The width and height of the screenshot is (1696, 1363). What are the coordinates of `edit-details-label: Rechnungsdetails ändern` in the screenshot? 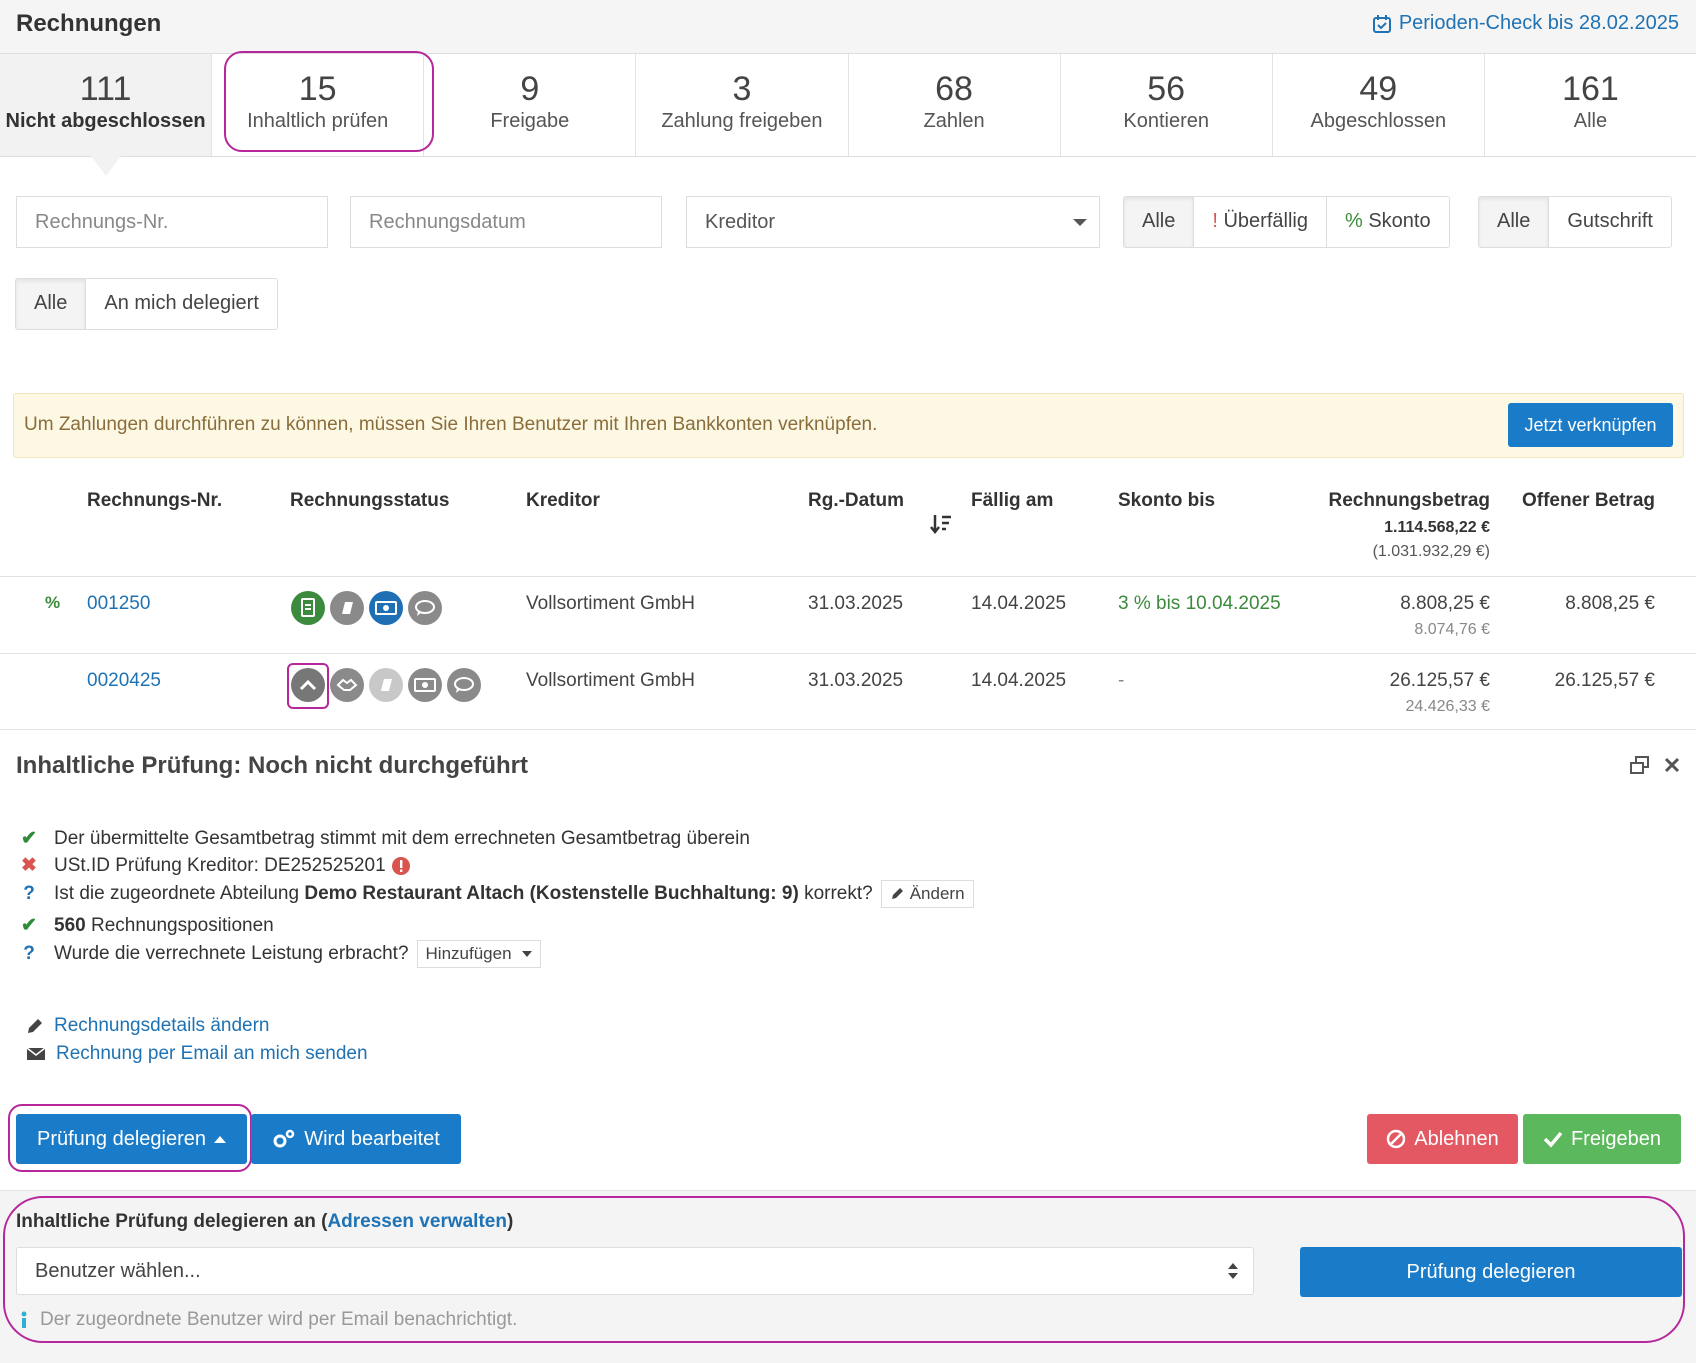 It's located at (162, 1025).